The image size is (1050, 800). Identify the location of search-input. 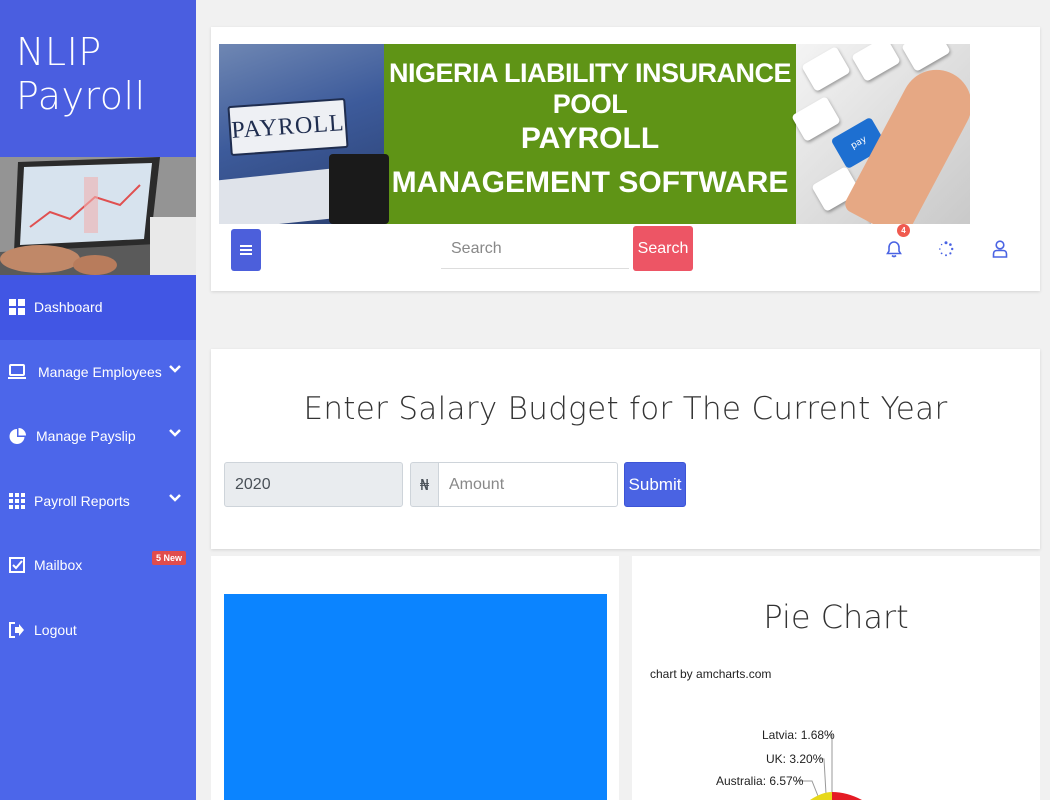
(535, 249).